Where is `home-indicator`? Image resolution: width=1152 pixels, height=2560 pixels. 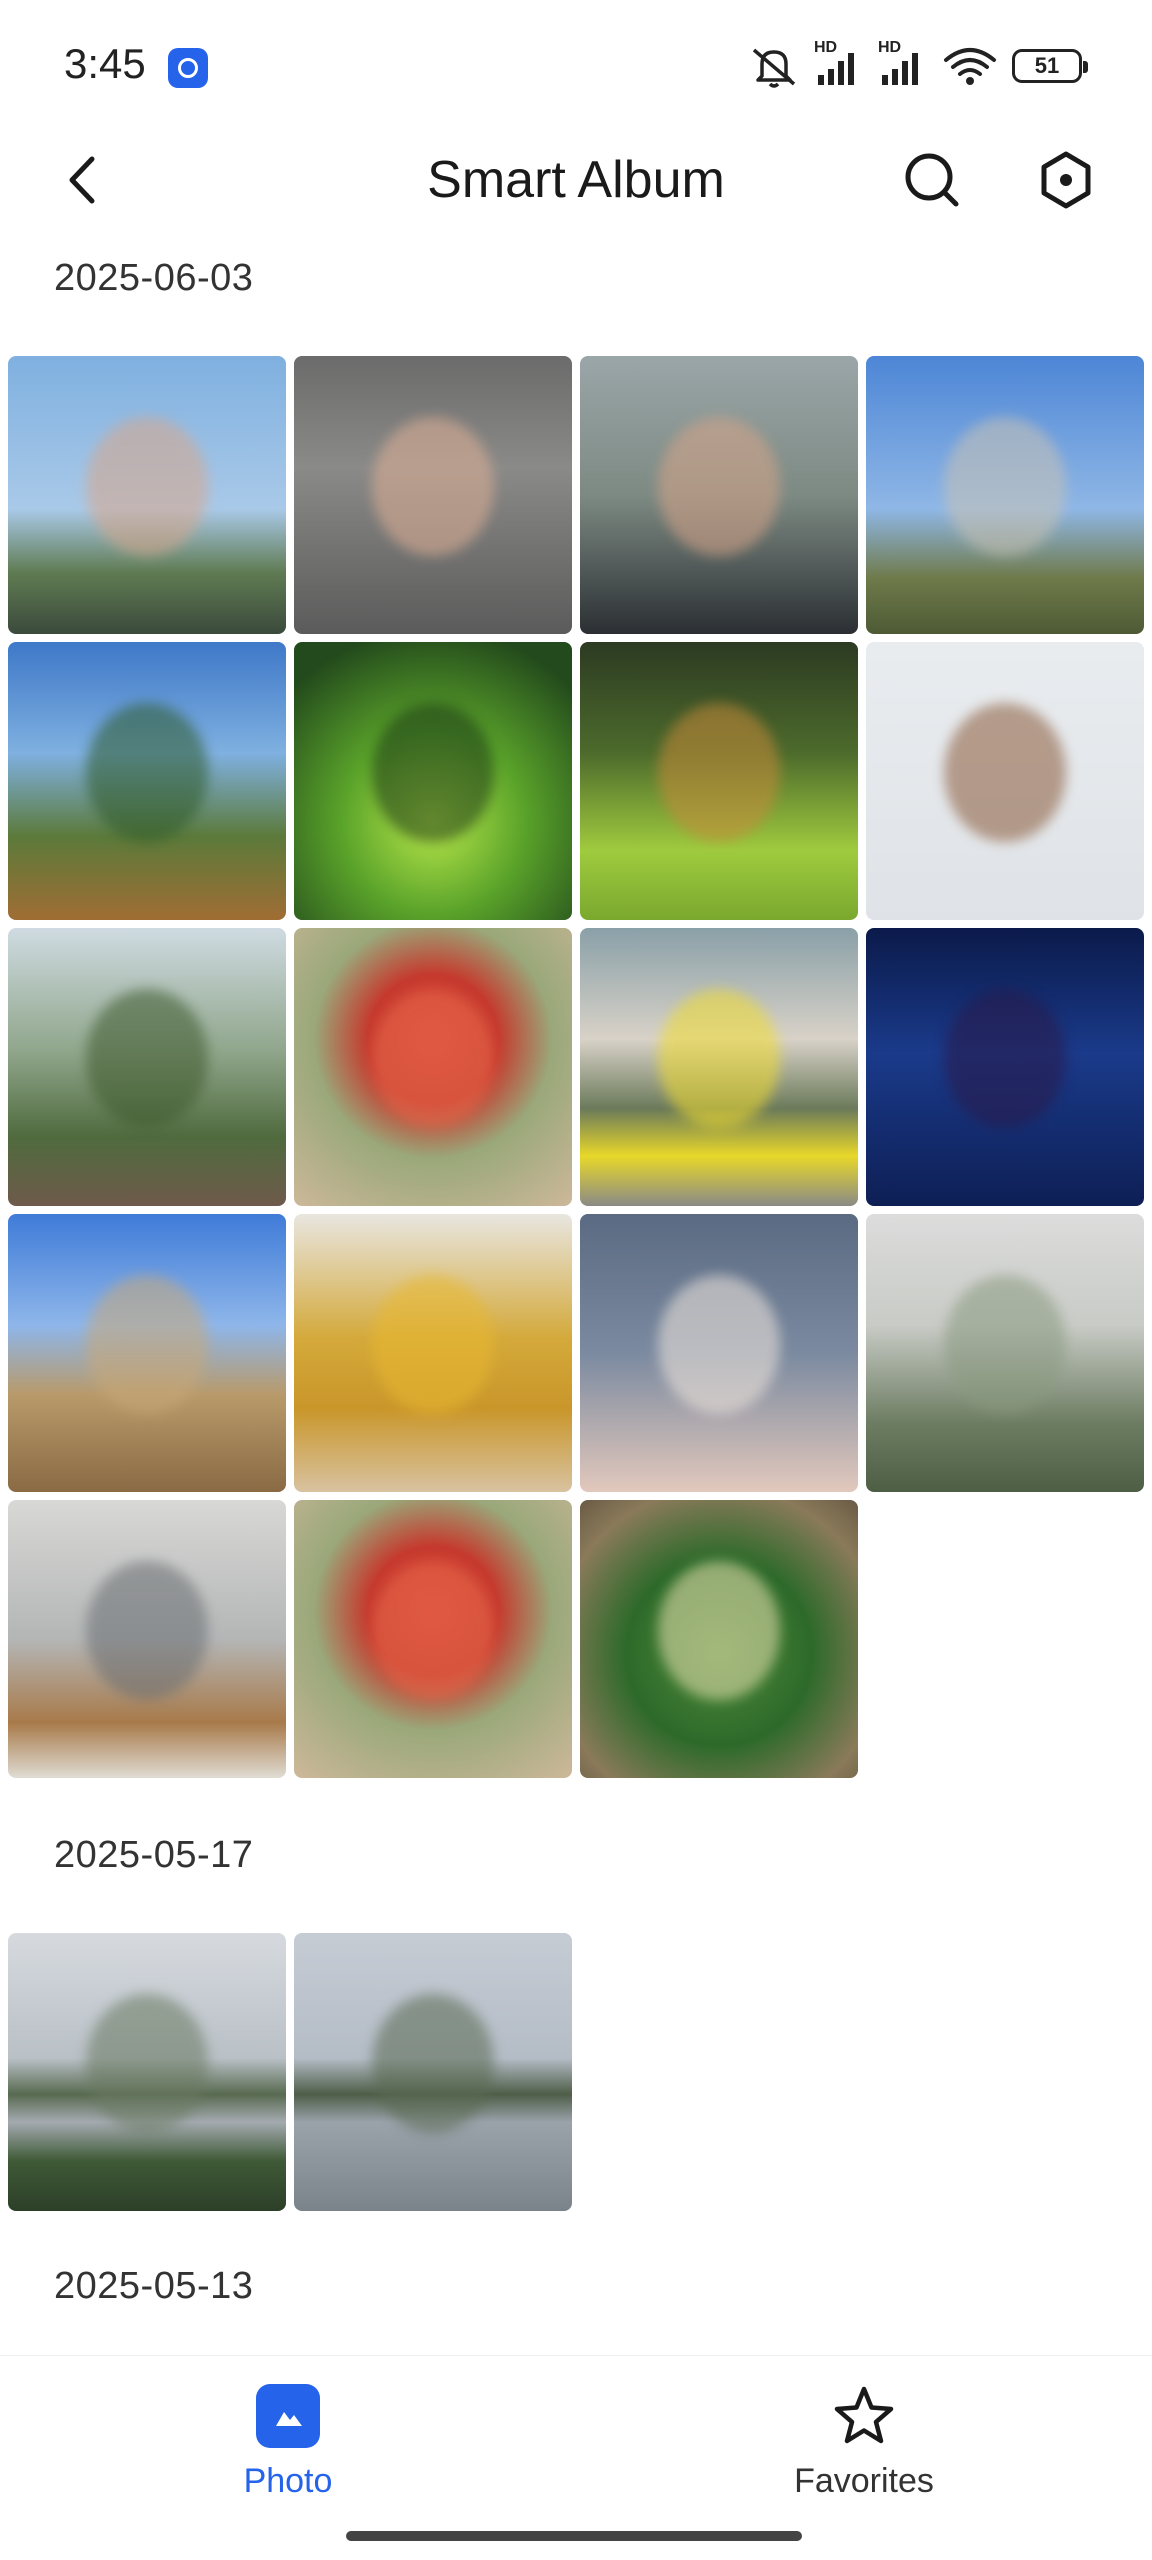 home-indicator is located at coordinates (574, 2536).